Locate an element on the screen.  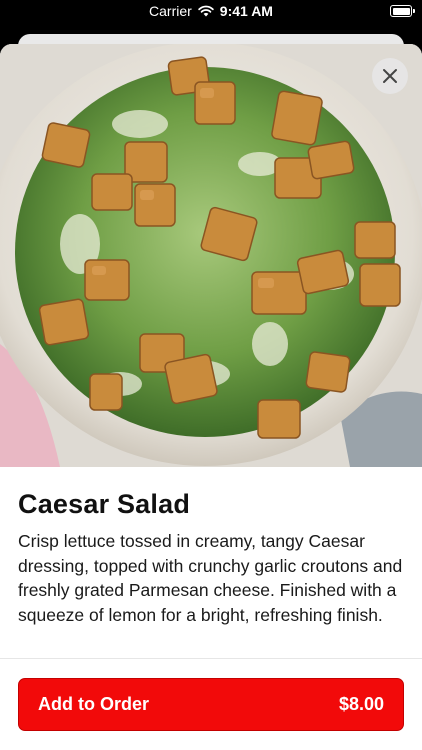
price-label: $8.00 is located at coordinates (361, 704).